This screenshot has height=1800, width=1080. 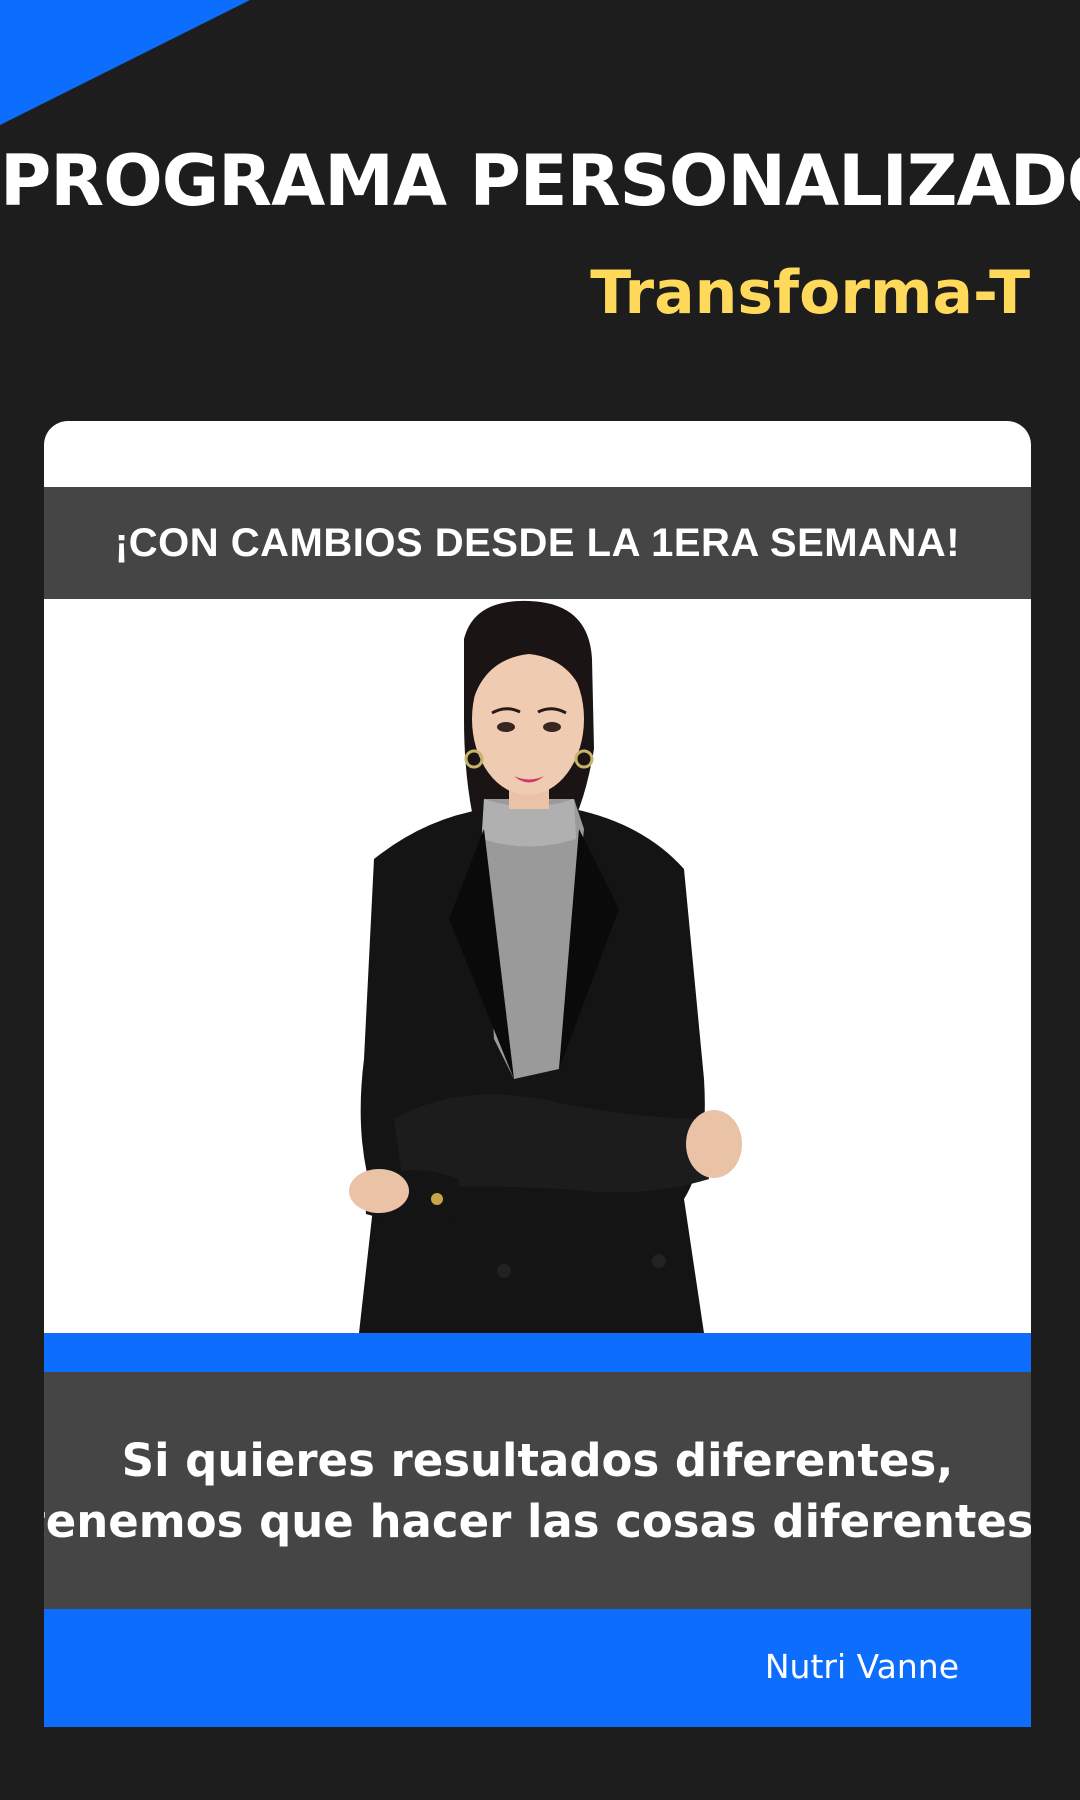 I want to click on quote-line-1: Si quieres resultados diferentes,, so click(x=537, y=1460).